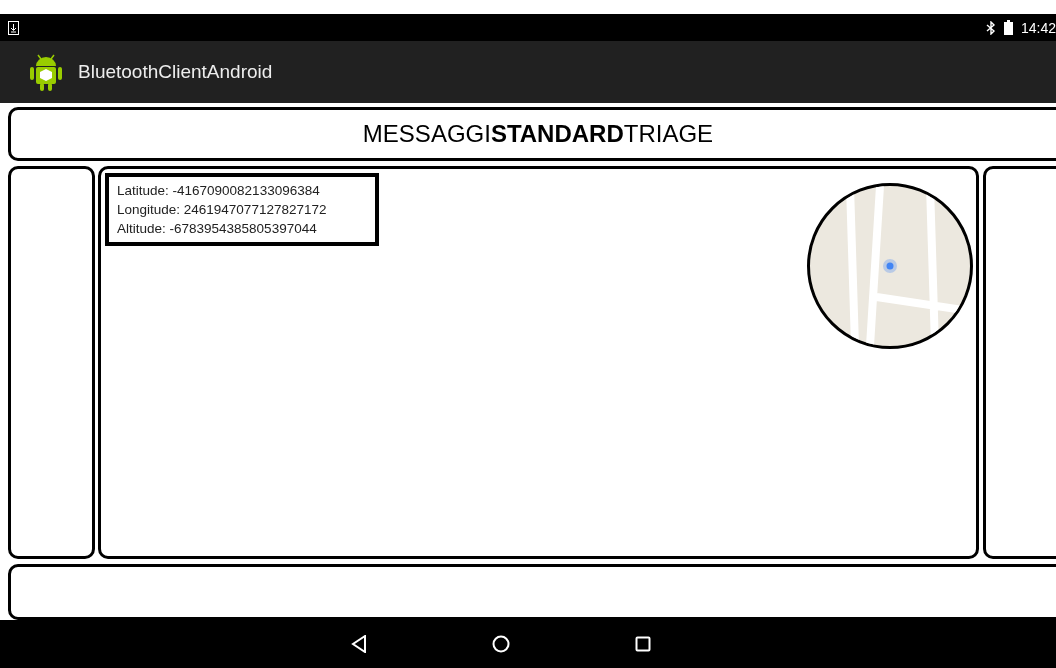  What do you see at coordinates (13, 27) in the screenshot?
I see `download-icon` at bounding box center [13, 27].